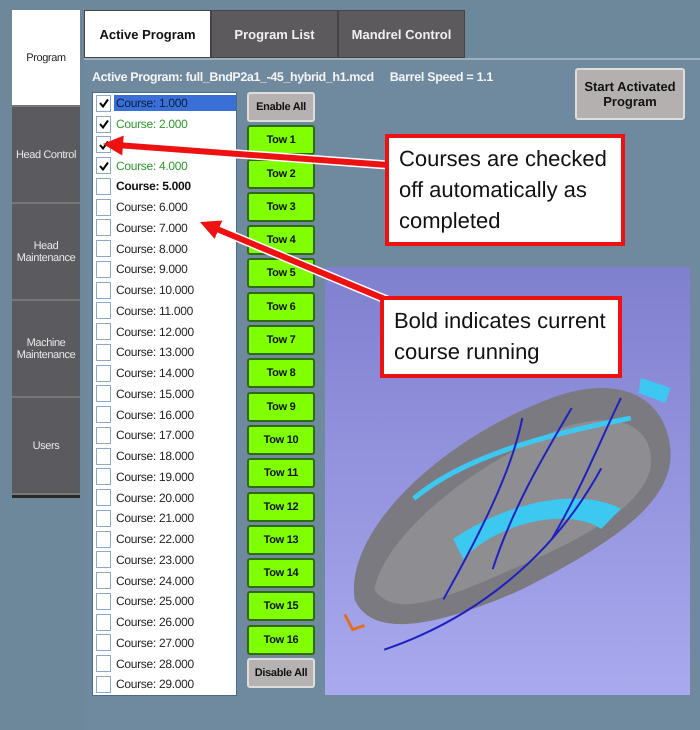 This screenshot has width=700, height=730. Describe the element at coordinates (505, 190) in the screenshot. I see `callout: Courses are checked off automatically as completed` at that location.